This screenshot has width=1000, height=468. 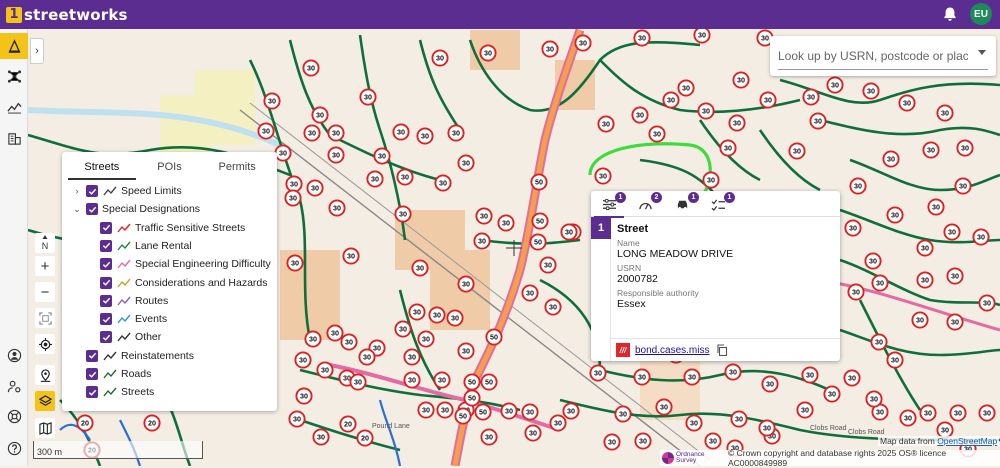 I want to click on rail-item-works, so click(x=14, y=46).